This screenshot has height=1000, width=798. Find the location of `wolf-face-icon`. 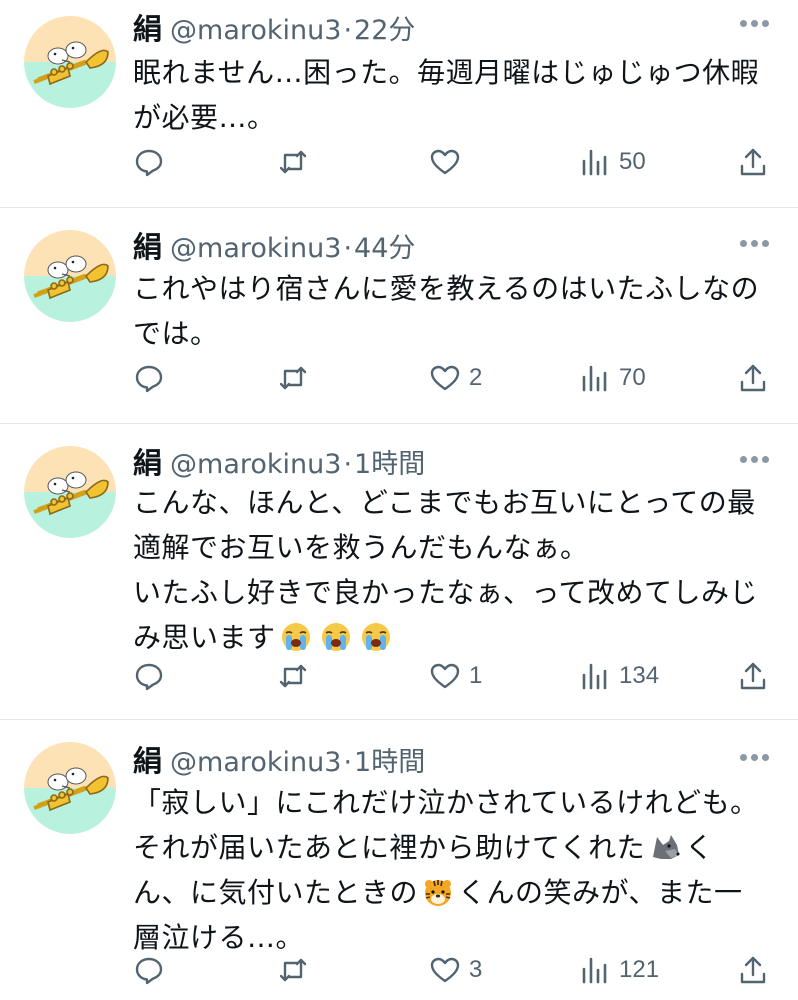

wolf-face-icon is located at coordinates (666, 847).